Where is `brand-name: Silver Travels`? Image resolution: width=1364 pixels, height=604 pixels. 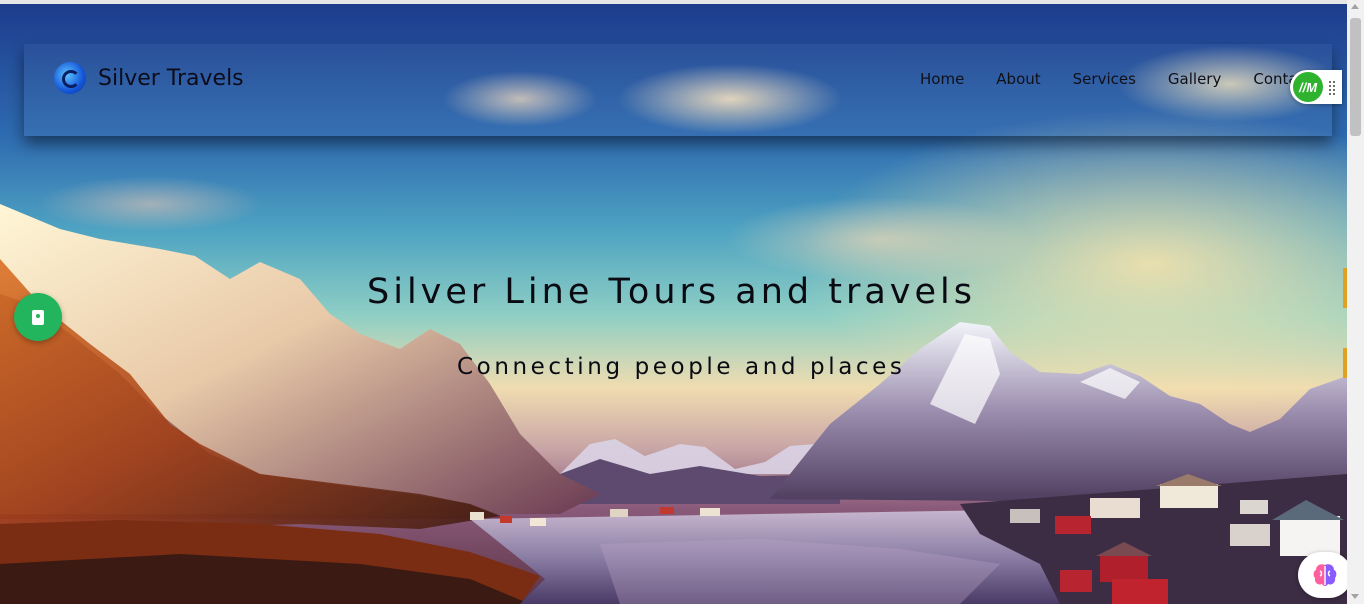 brand-name: Silver Travels is located at coordinates (171, 78).